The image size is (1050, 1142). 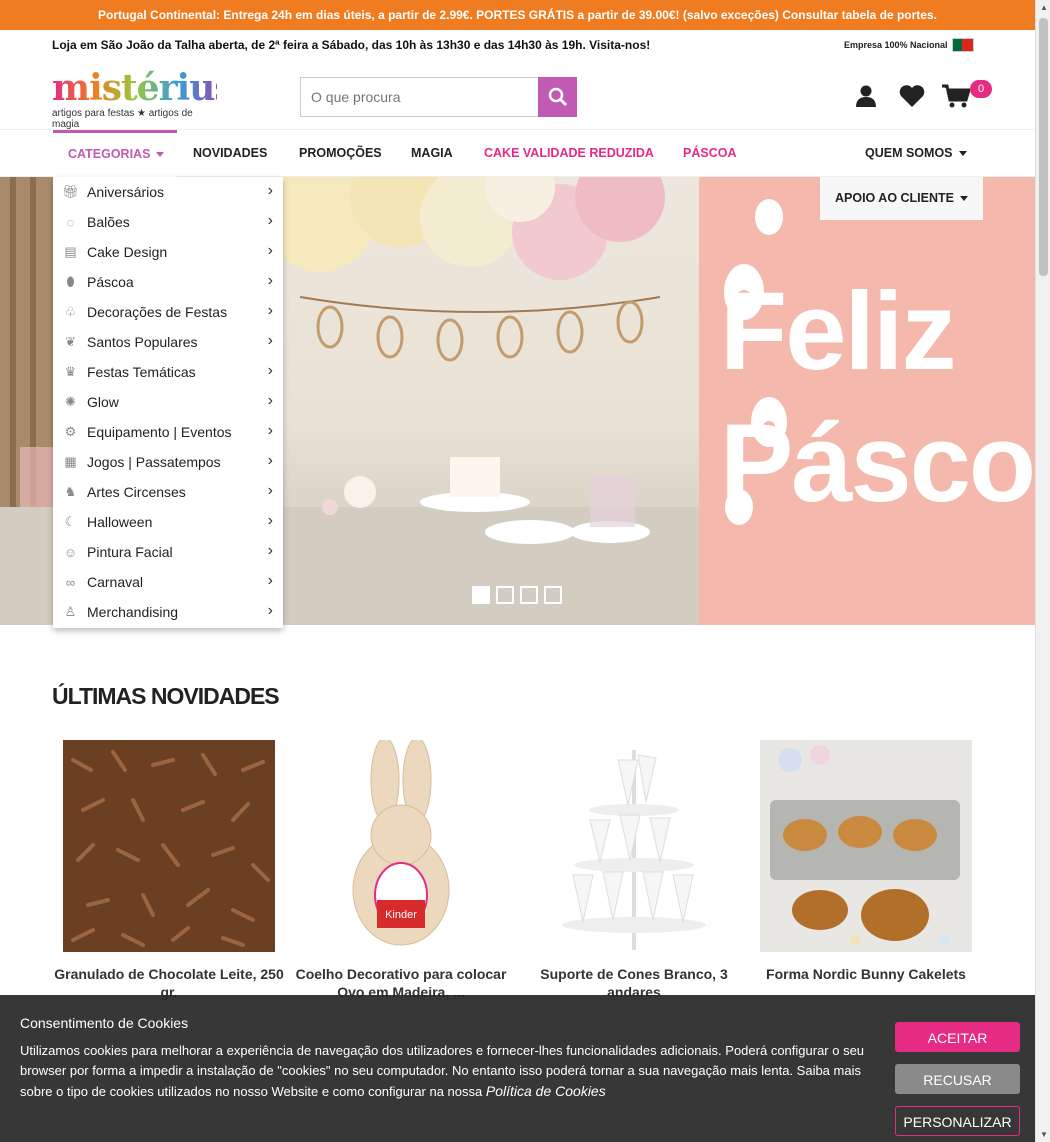 What do you see at coordinates (136, 492) in the screenshot?
I see `category-label: Artes Circenses` at bounding box center [136, 492].